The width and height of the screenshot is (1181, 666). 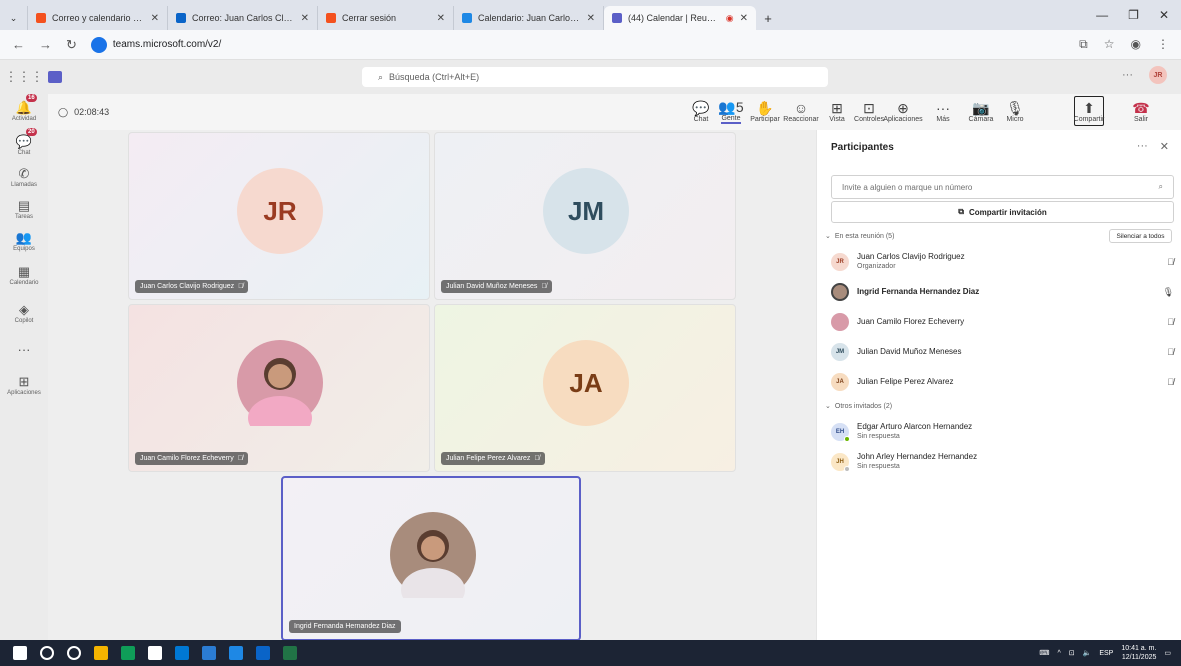 What do you see at coordinates (1089, 111) in the screenshot?
I see `share-button: ⬆ Compartir` at bounding box center [1089, 111].